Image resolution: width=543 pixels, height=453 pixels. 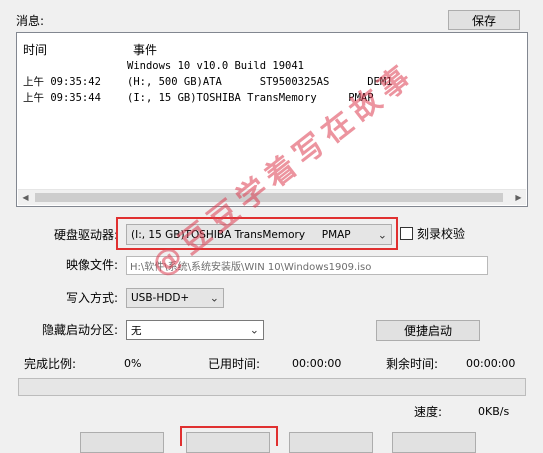 I want to click on save-button: 保存, so click(x=484, y=20).